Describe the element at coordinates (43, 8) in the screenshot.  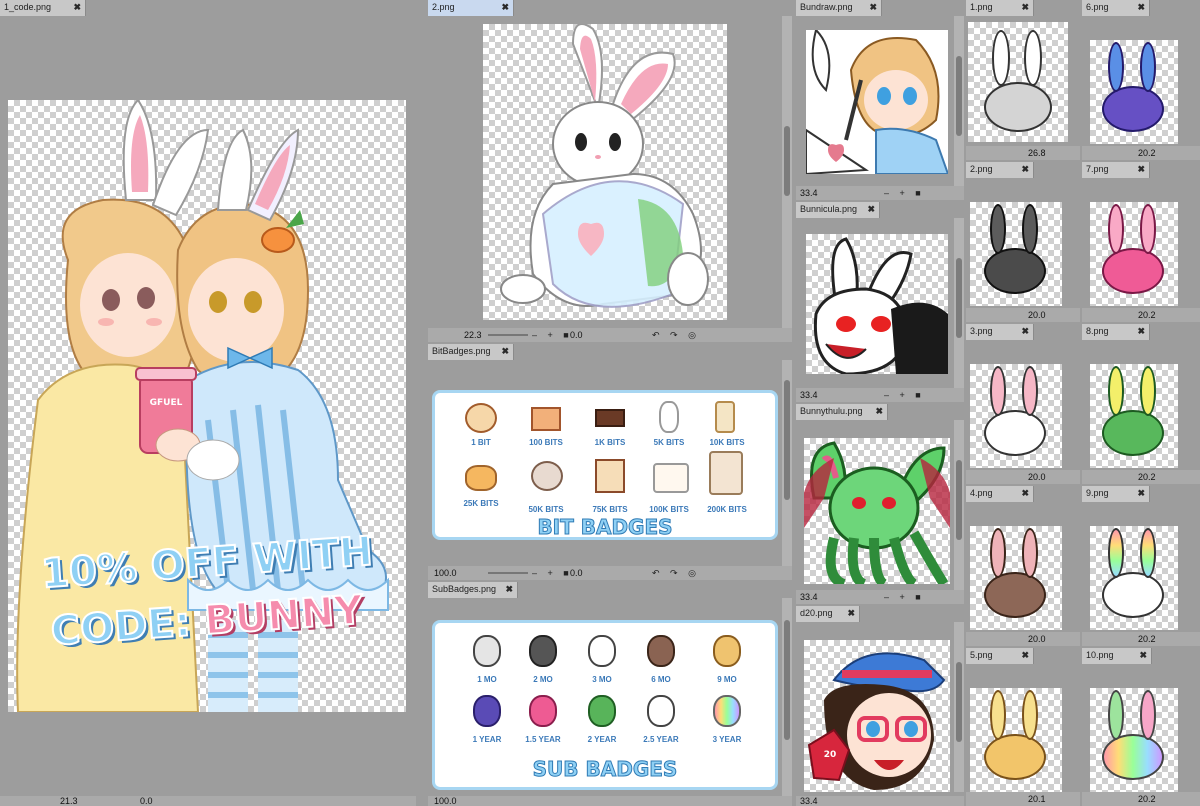
I see `tab-1-code: 1_code.png ✖` at that location.